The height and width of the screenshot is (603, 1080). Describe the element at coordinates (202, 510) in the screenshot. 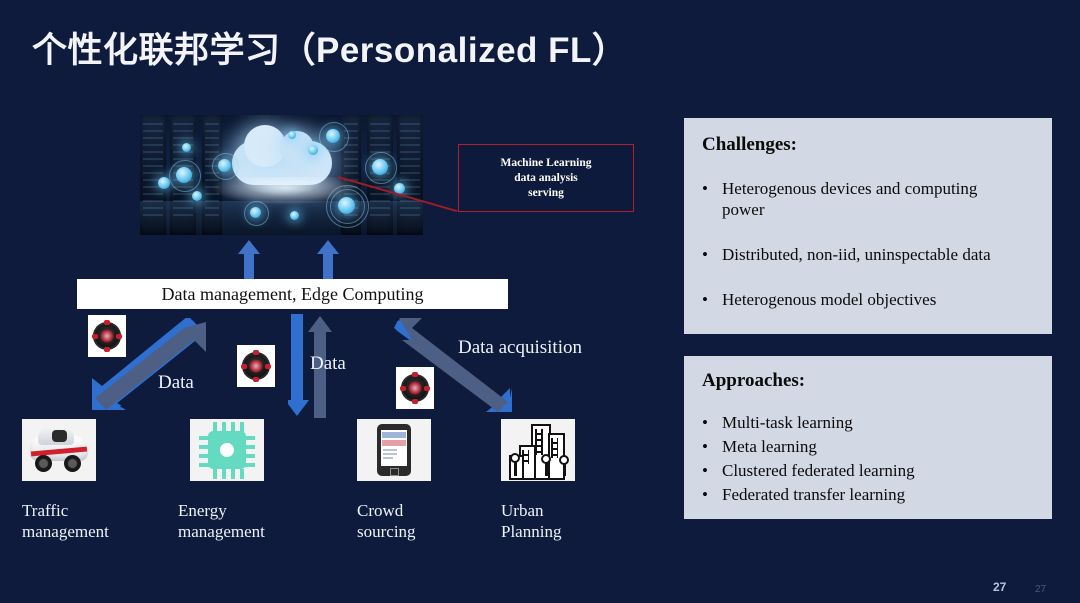

I see `app-label-energy-line1: Energy` at that location.